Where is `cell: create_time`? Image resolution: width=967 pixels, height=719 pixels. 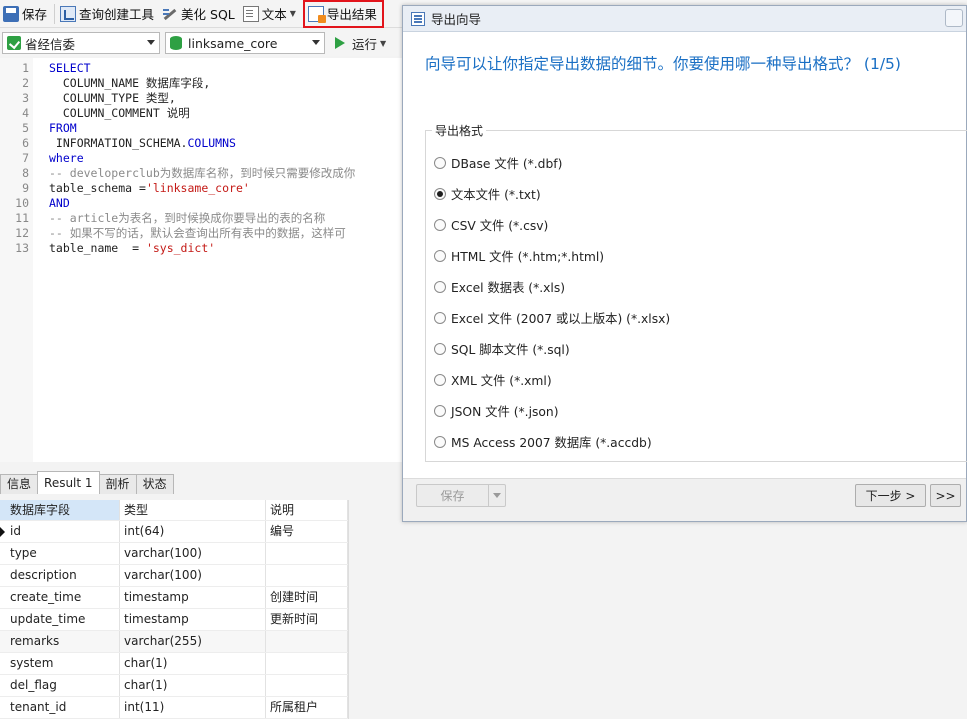 cell: create_time is located at coordinates (60, 597).